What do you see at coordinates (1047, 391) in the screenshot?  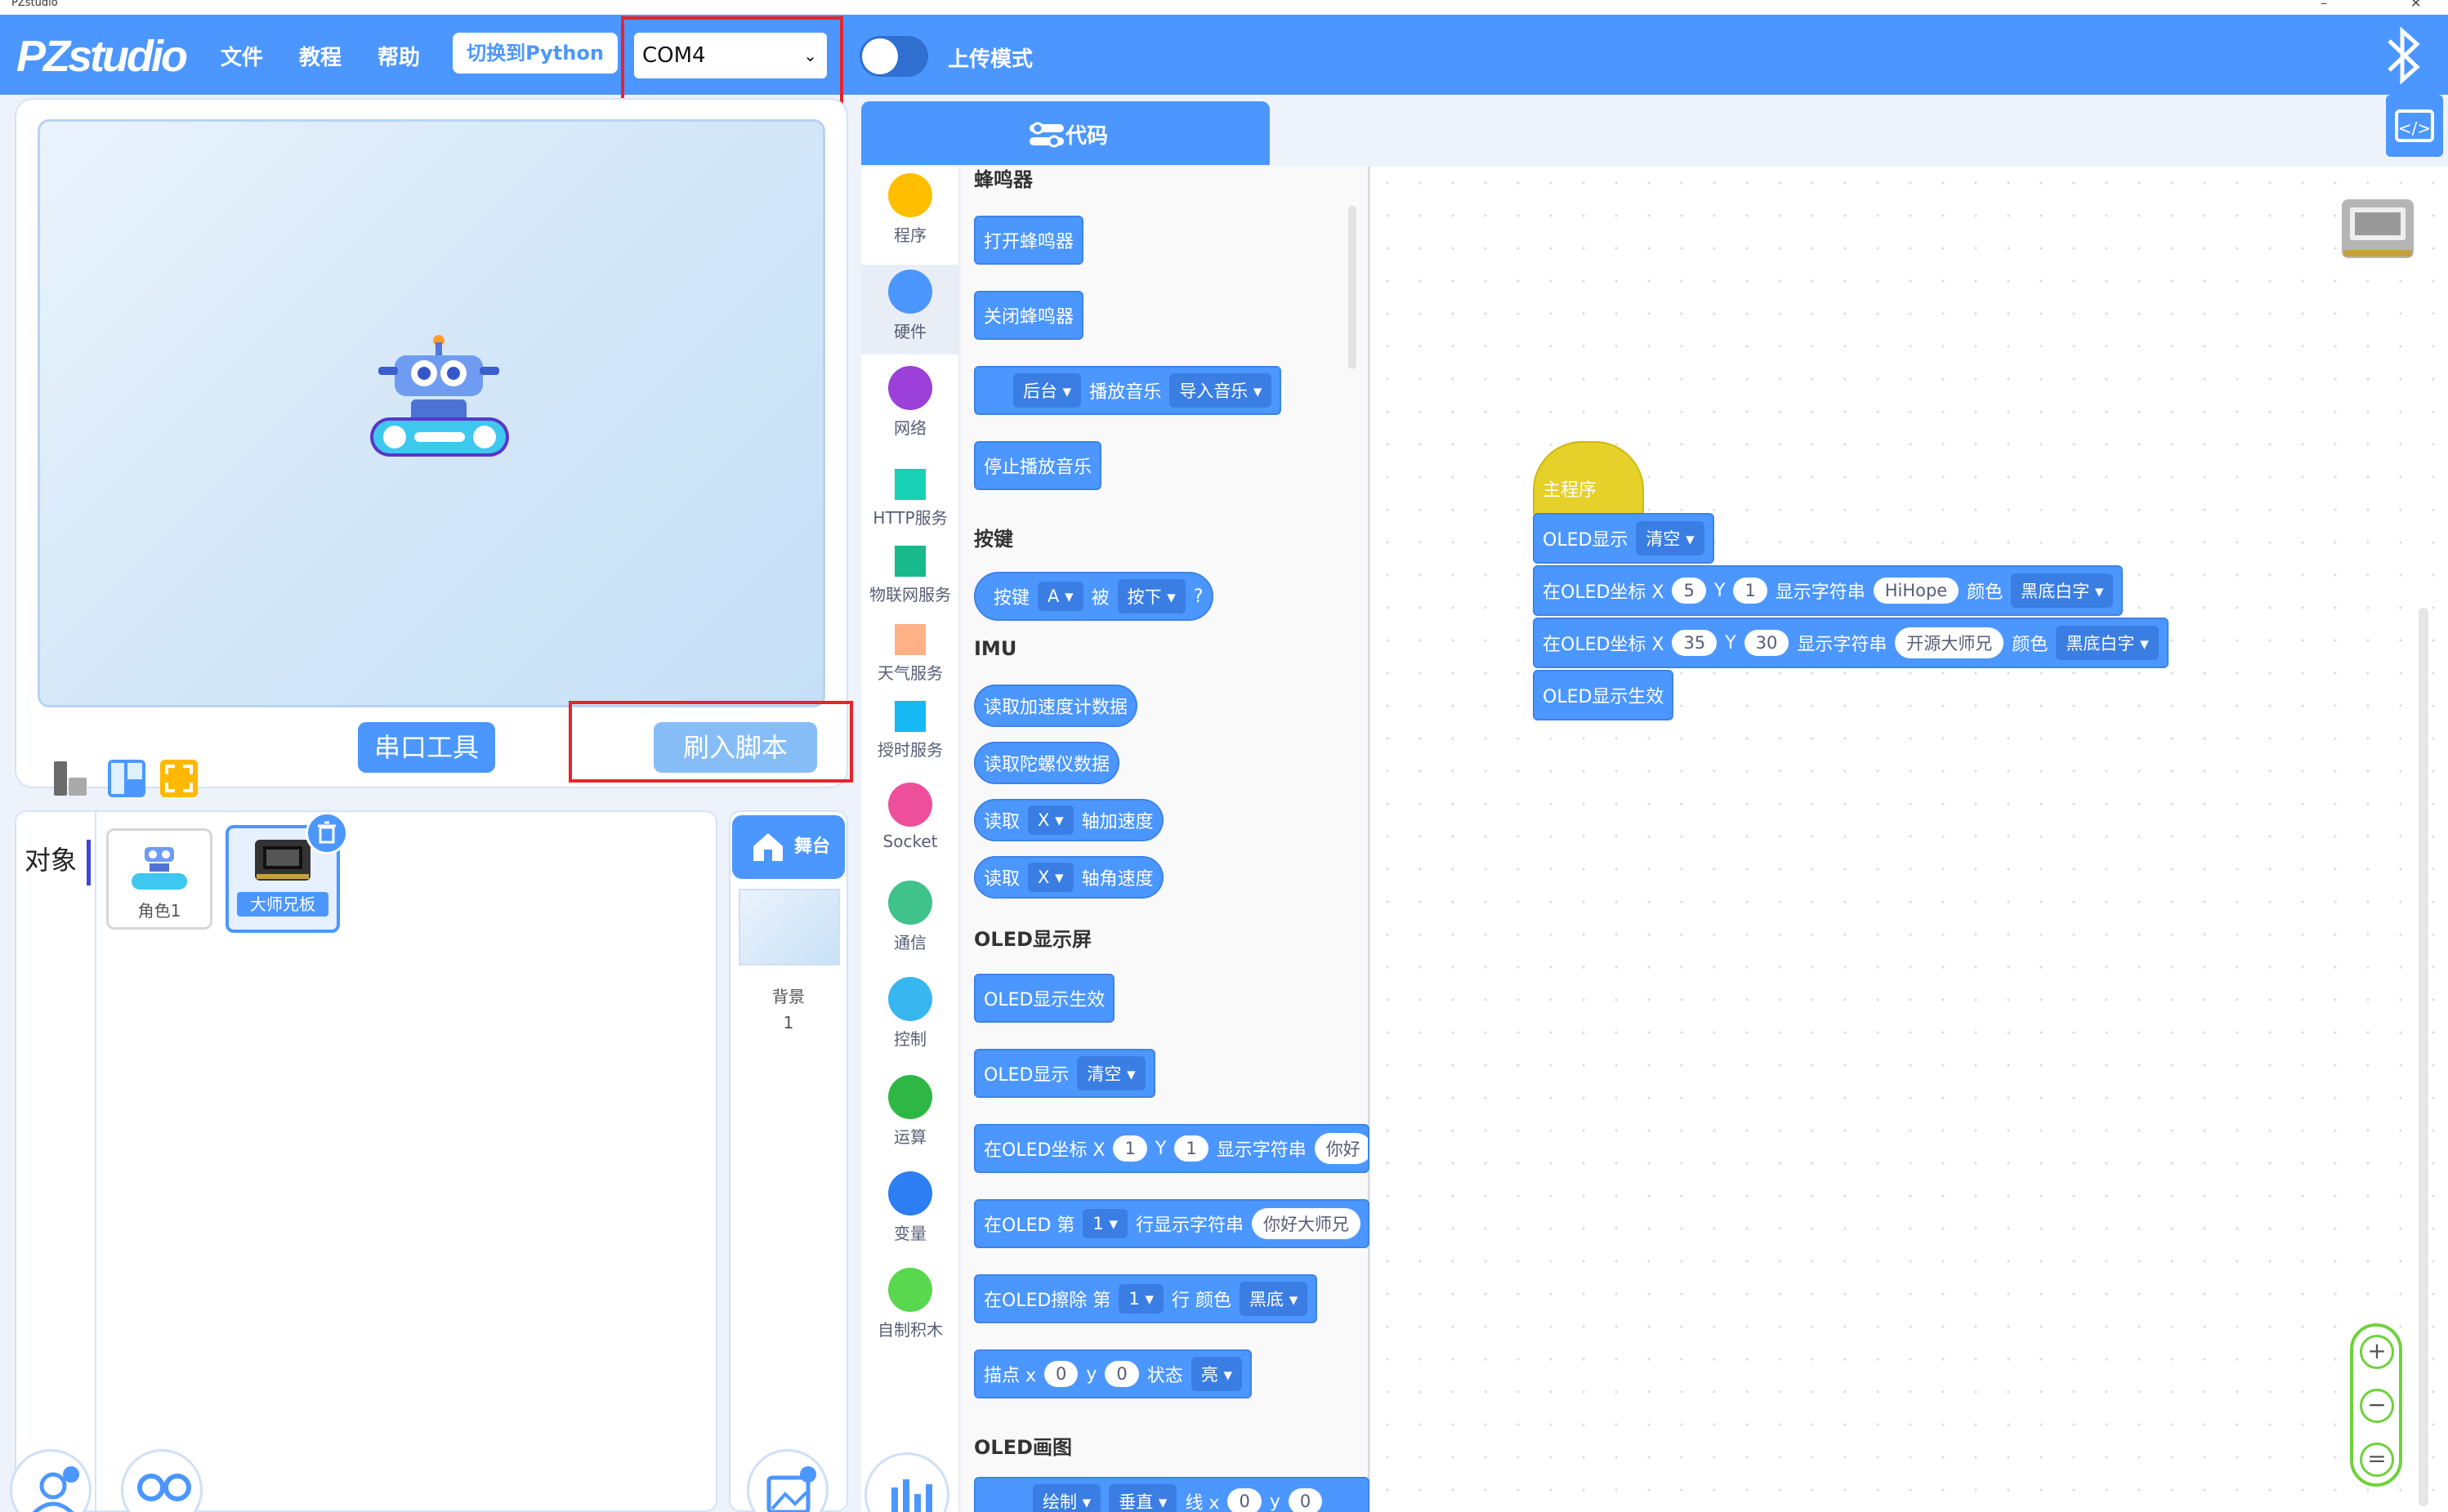 I see `bg-dropdown: 后台 ▾` at bounding box center [1047, 391].